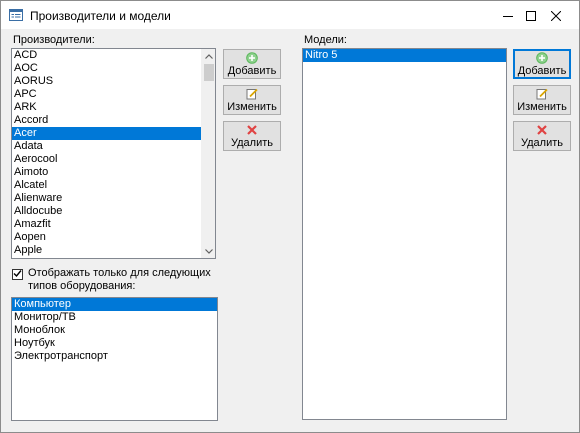 The height and width of the screenshot is (433, 580). What do you see at coordinates (325, 40) in the screenshot?
I see `models-label: Модели:` at bounding box center [325, 40].